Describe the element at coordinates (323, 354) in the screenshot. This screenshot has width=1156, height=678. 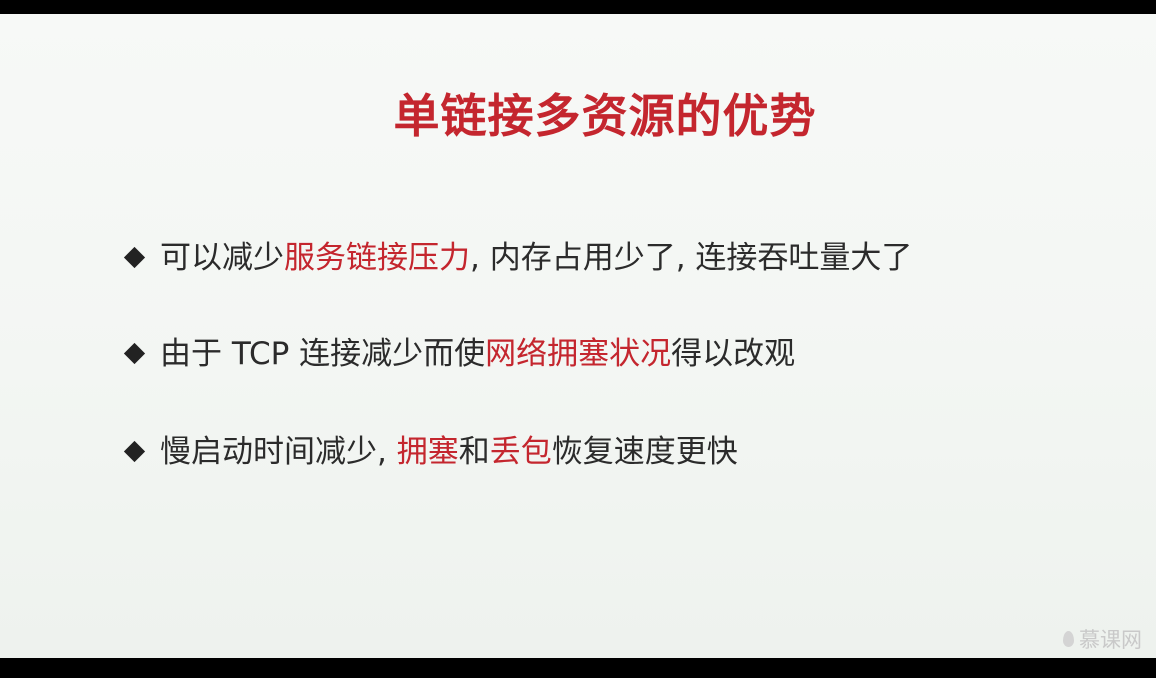
I see `bullet-text: 由于 TCP 连接减少而使` at that location.